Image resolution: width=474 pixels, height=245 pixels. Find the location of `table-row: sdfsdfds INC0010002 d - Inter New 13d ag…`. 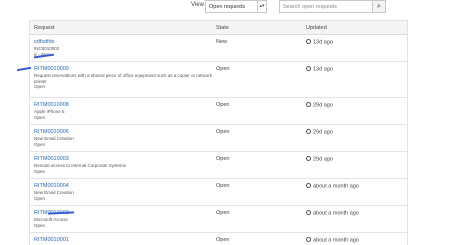

table-row: sdfsdfds INC0010002 d - Inter New 13d ag… is located at coordinates (218, 48).